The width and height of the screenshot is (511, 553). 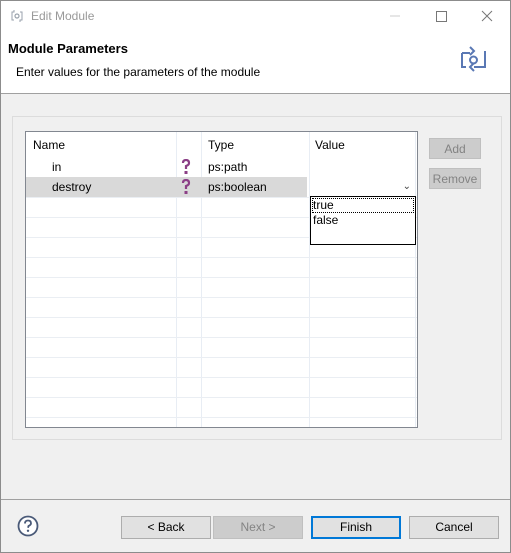 What do you see at coordinates (330, 145) in the screenshot?
I see `column-header-value: Value` at bounding box center [330, 145].